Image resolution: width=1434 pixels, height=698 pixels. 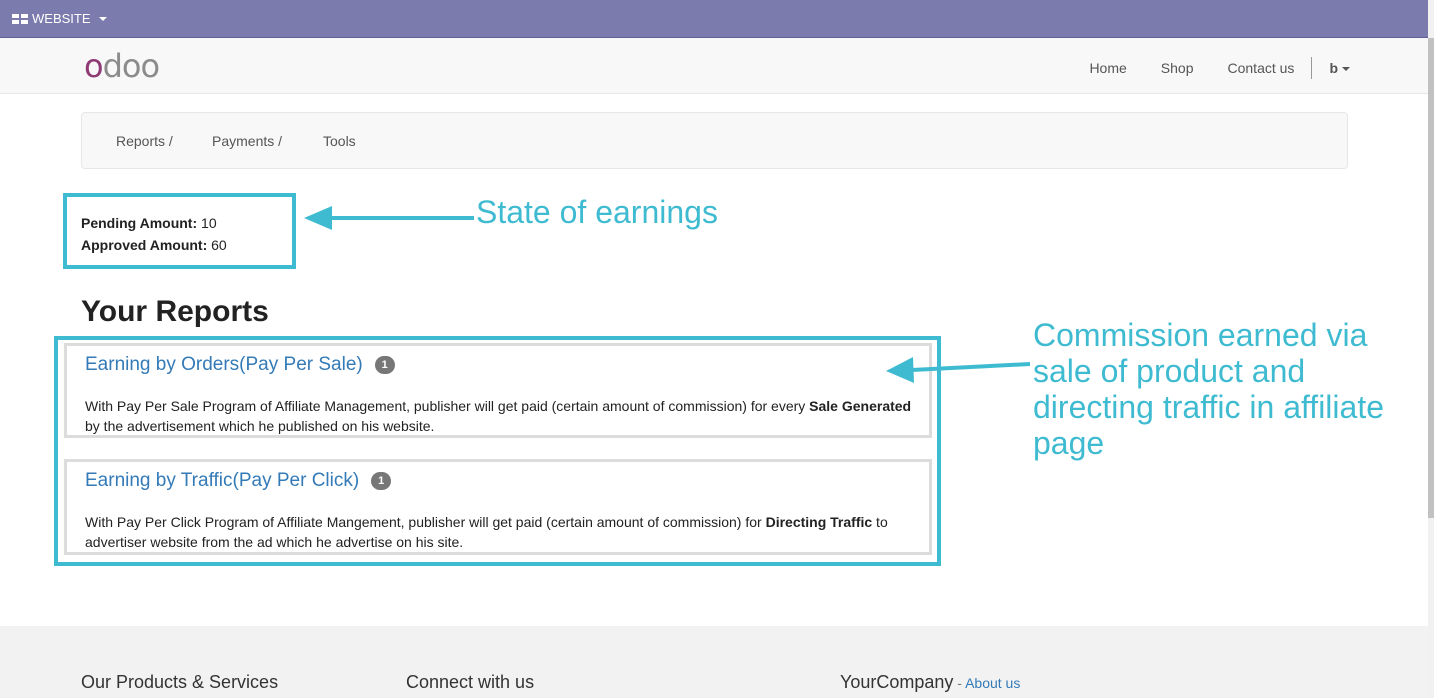 What do you see at coordinates (1333, 68) in the screenshot?
I see `user-name: b` at bounding box center [1333, 68].